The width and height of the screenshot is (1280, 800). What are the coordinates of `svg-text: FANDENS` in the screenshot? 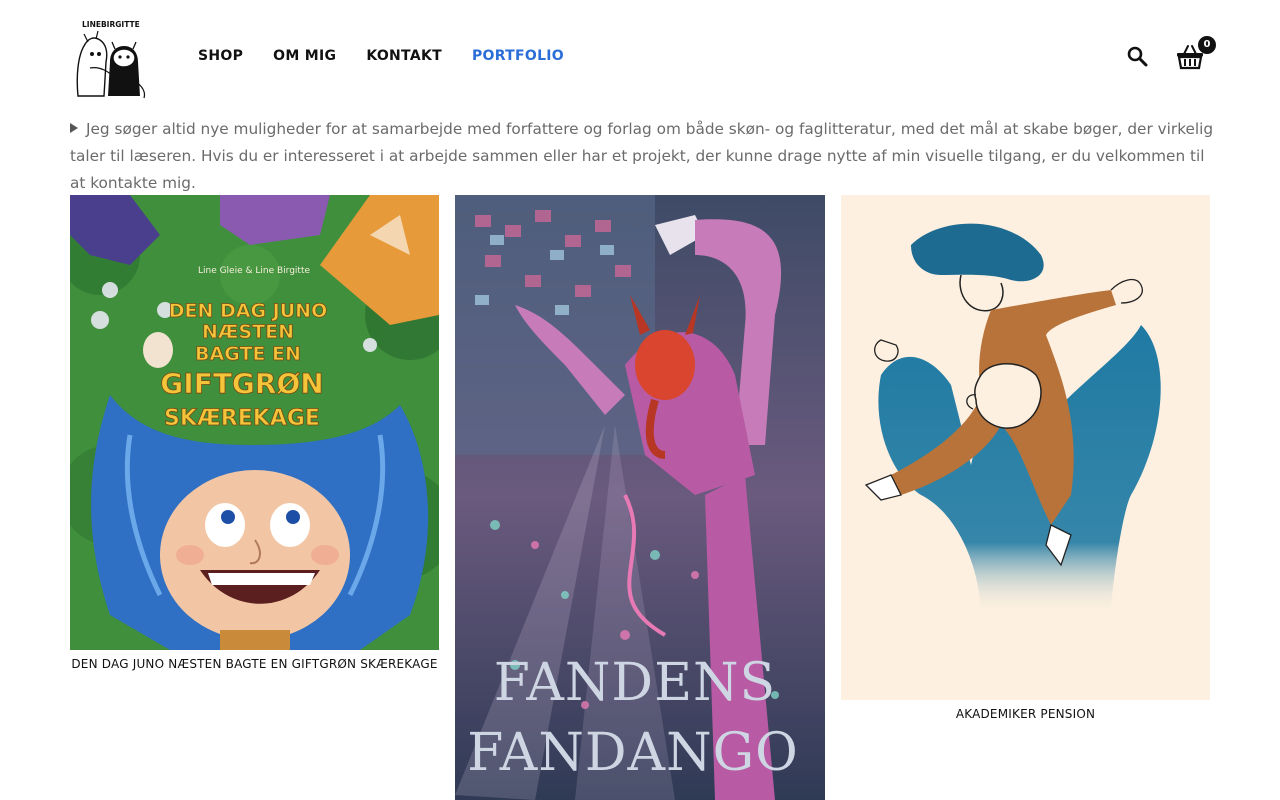 It's located at (635, 683).